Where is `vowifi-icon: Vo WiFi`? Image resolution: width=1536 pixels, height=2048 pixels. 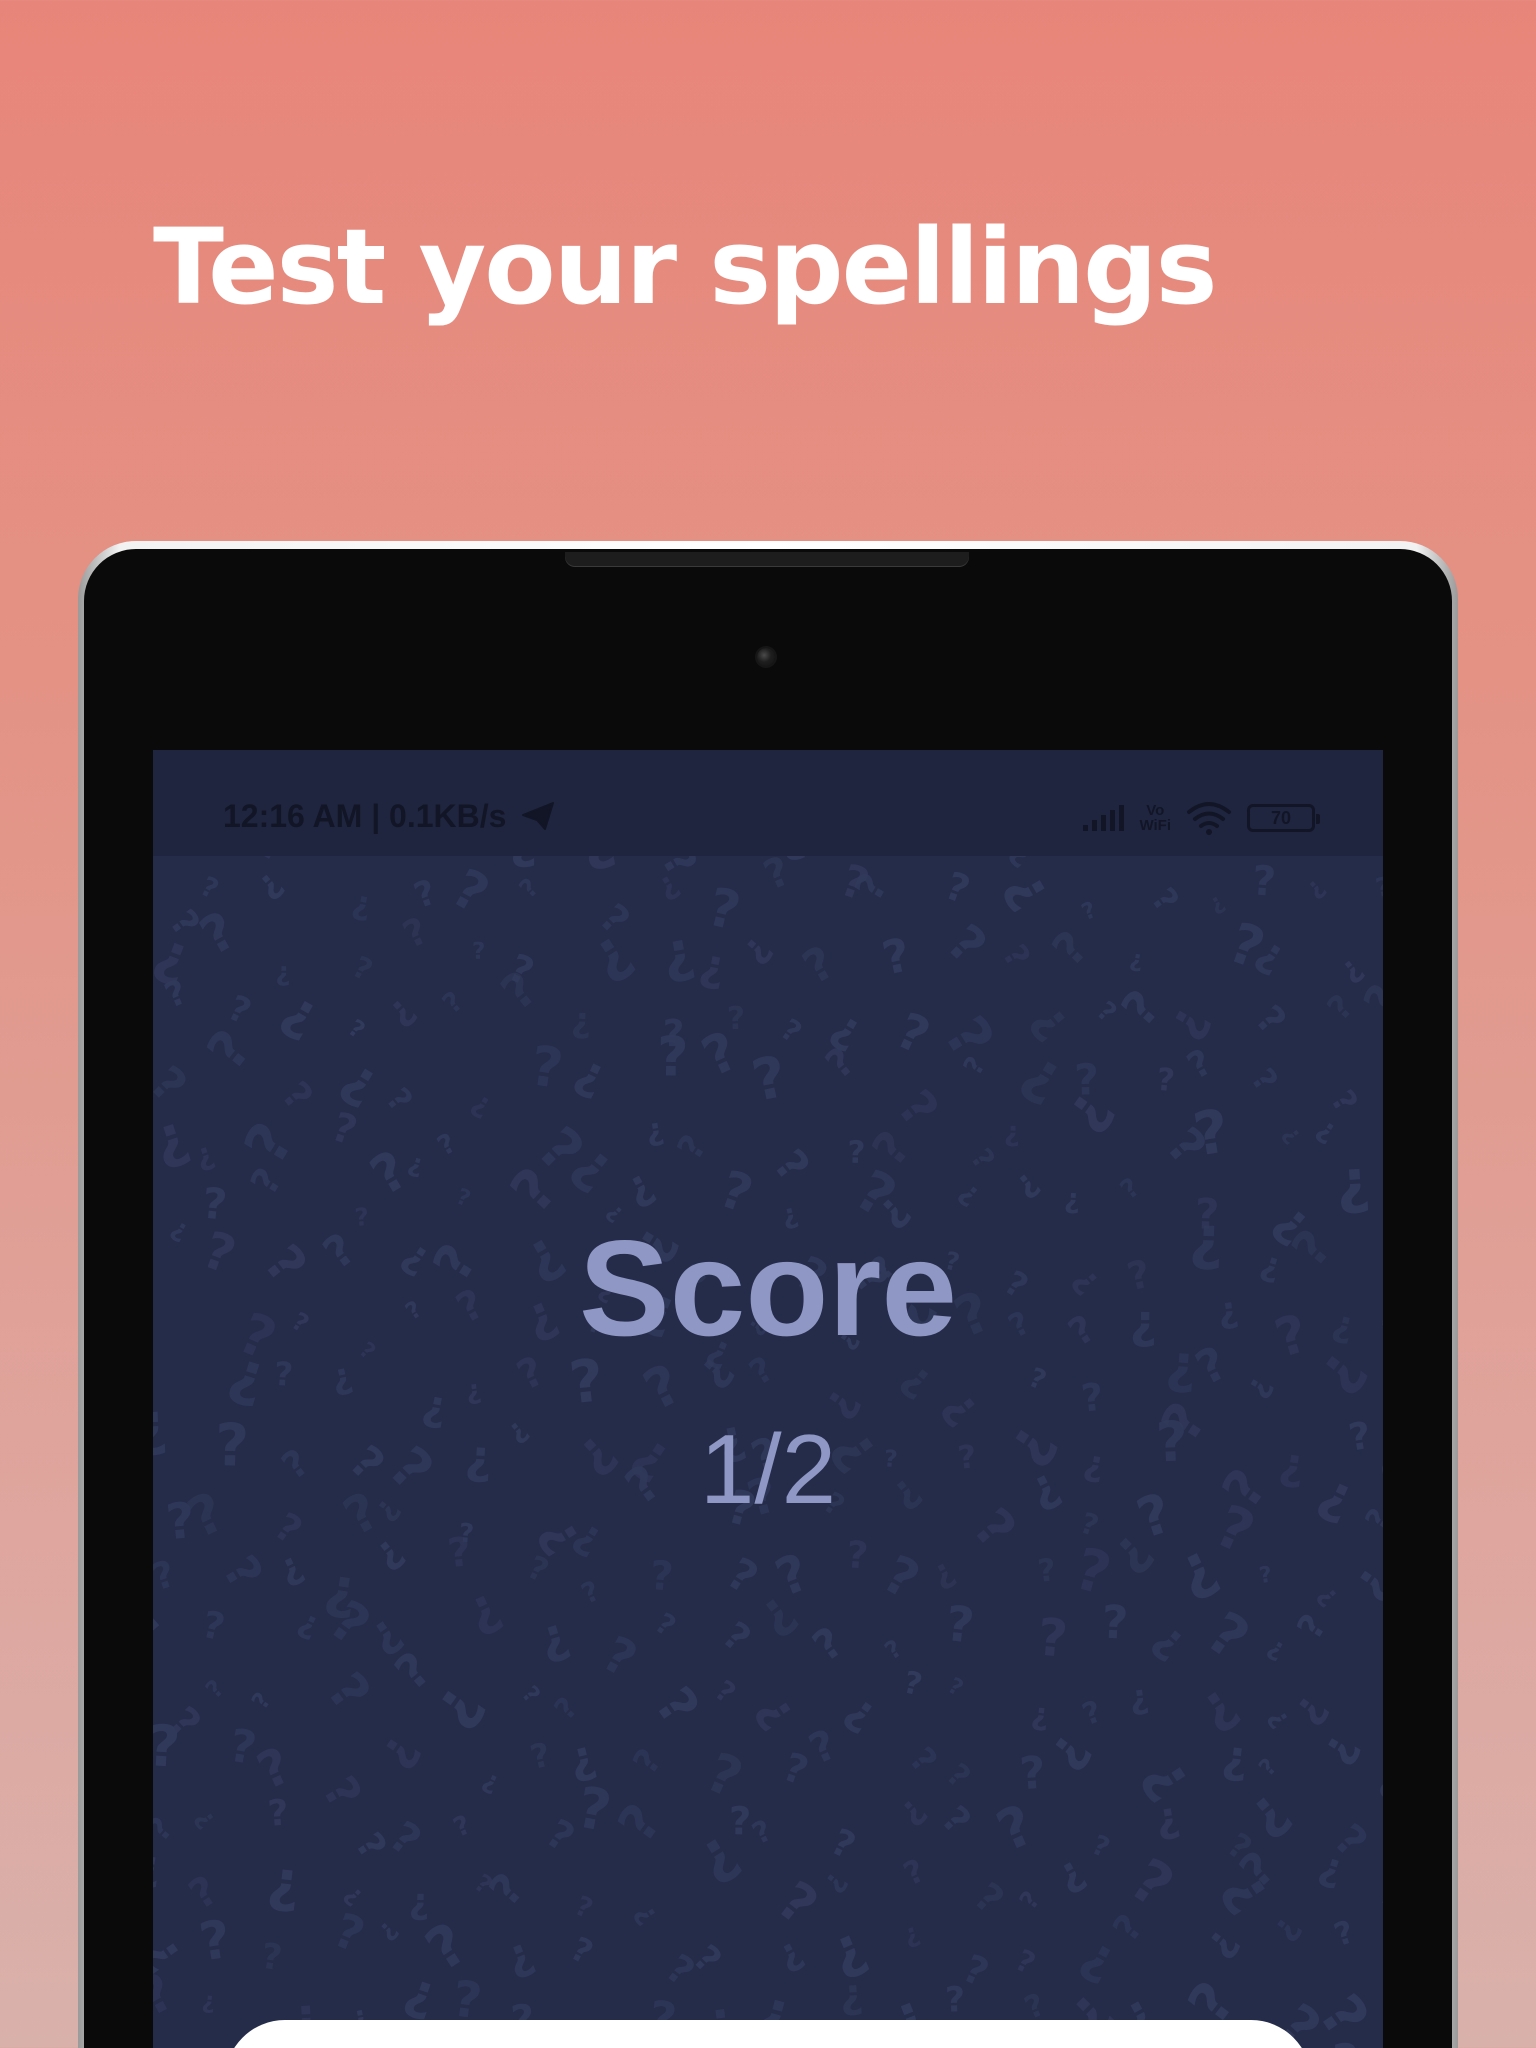 vowifi-icon: Vo WiFi is located at coordinates (1155, 818).